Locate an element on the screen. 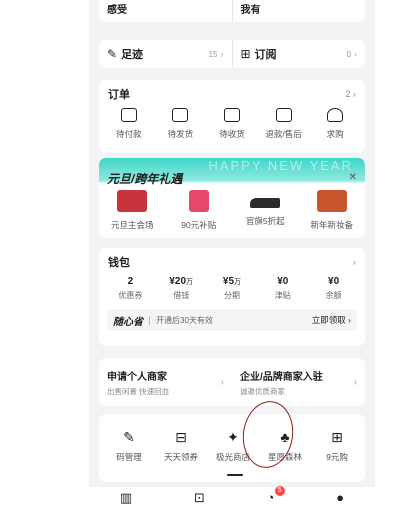 This screenshot has width=400, height=507. wallet-title: 钱包 is located at coordinates (119, 263).